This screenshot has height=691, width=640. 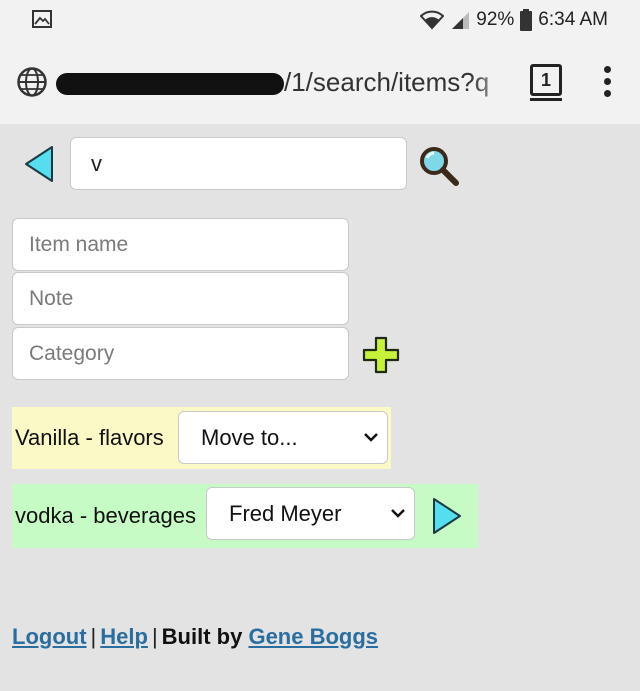 What do you see at coordinates (526, 20) in the screenshot?
I see `battery-icon` at bounding box center [526, 20].